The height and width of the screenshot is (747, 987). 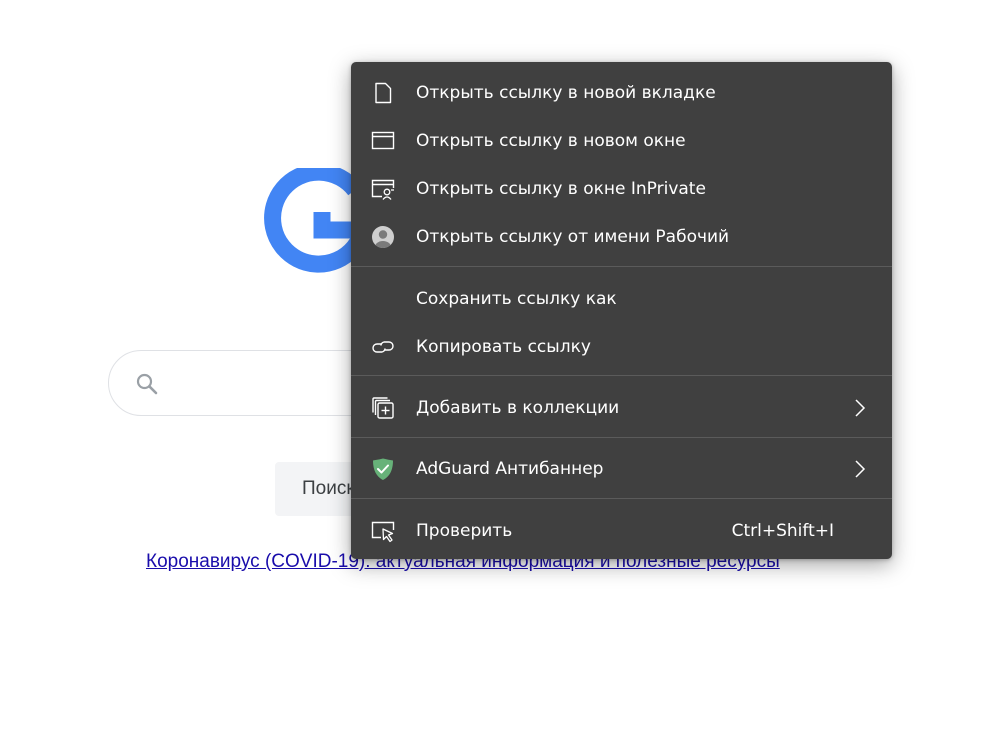 I want to click on menu-item-label: Сохранить ссылку как, so click(x=516, y=299).